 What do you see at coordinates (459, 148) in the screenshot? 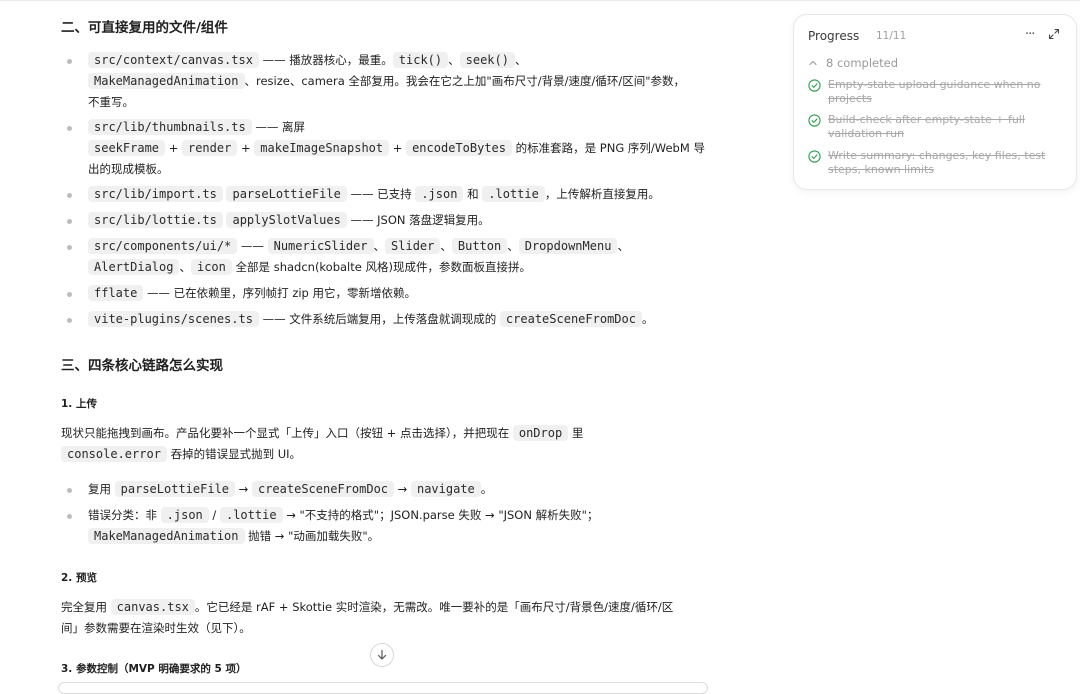
I see `inline-code: encodeToBytes` at bounding box center [459, 148].